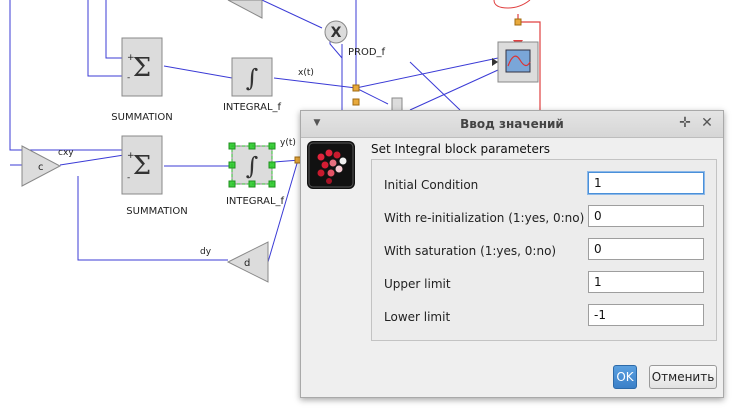 Image resolution: width=756 pixels, height=418 pixels. What do you see at coordinates (512, 4) in the screenshot?
I see `clock-block` at bounding box center [512, 4].